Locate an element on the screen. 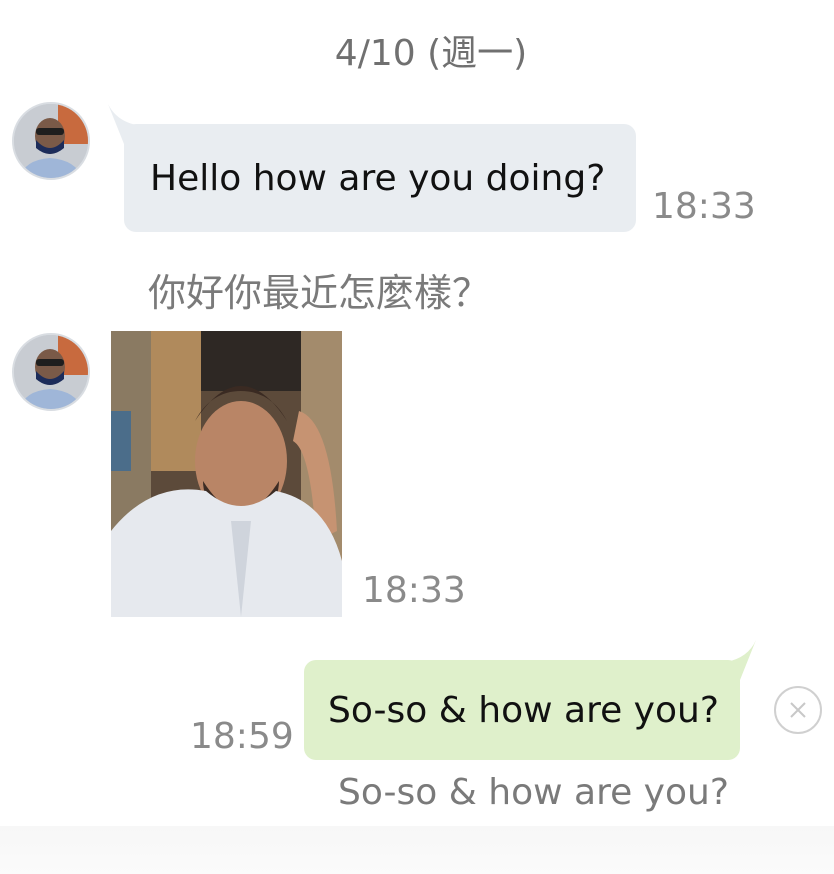 This screenshot has height=874, width=834. message-text: Hello how are you doing? is located at coordinates (378, 178).